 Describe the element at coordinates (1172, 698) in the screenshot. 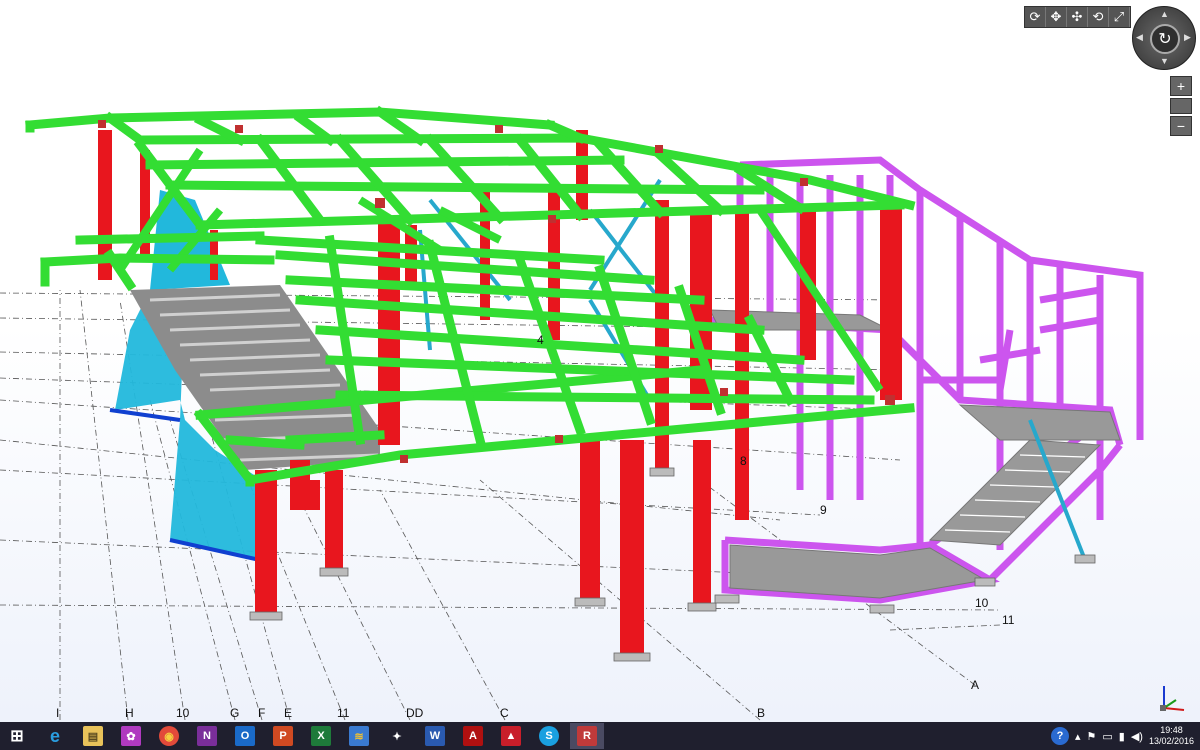

I see `axis-triad-icon` at that location.